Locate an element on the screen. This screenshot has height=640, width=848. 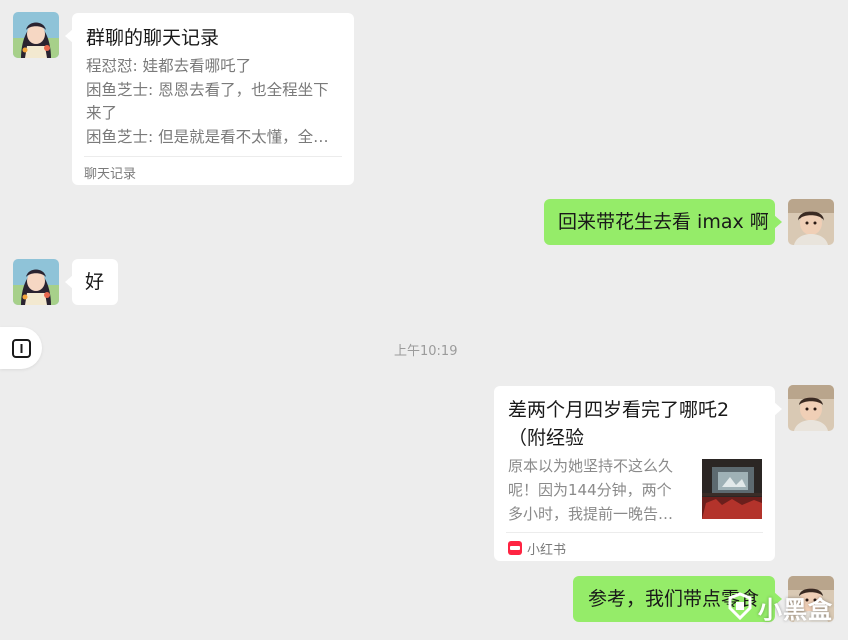
chat-history-line-2: 困鱼芝士: 恩恩去看了，也全程坐下 is located at coordinates (207, 90).